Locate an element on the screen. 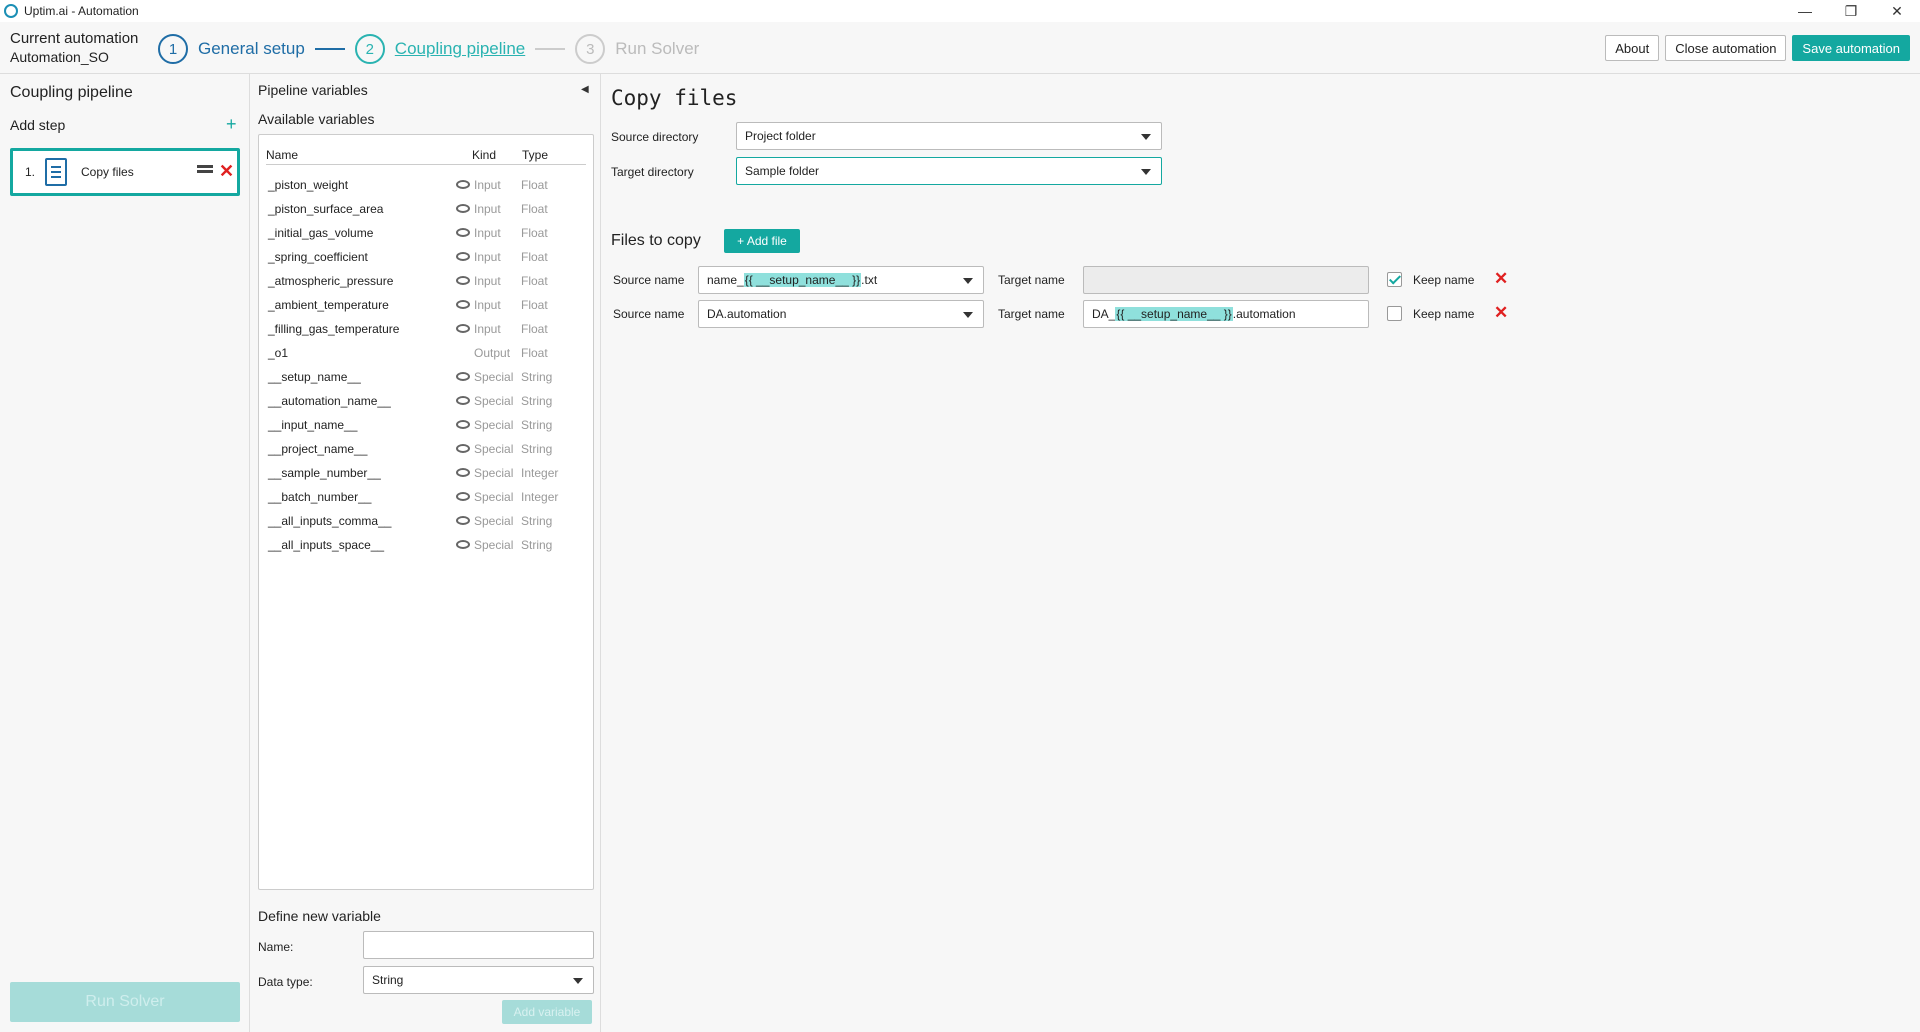 This screenshot has width=1920, height=1032. app-logo-icon is located at coordinates (11, 11).